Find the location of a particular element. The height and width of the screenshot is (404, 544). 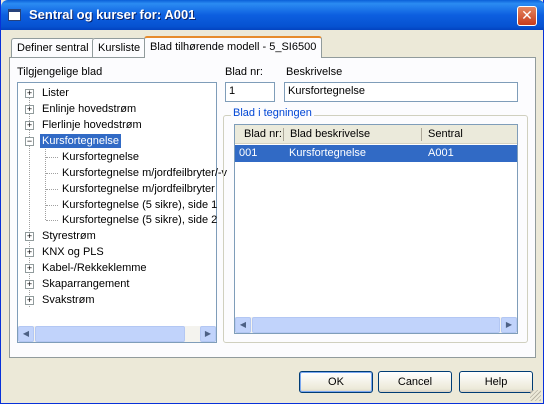

close-button: ✕ is located at coordinates (527, 16).